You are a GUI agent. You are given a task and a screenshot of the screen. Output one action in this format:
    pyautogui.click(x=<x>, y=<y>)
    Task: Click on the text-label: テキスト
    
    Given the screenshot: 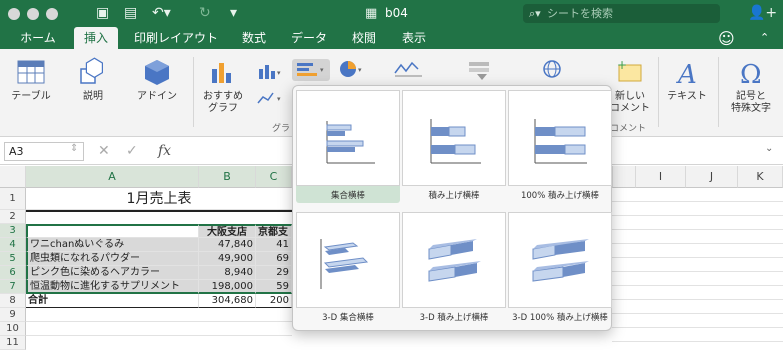 What is the action you would take?
    pyautogui.click(x=687, y=96)
    